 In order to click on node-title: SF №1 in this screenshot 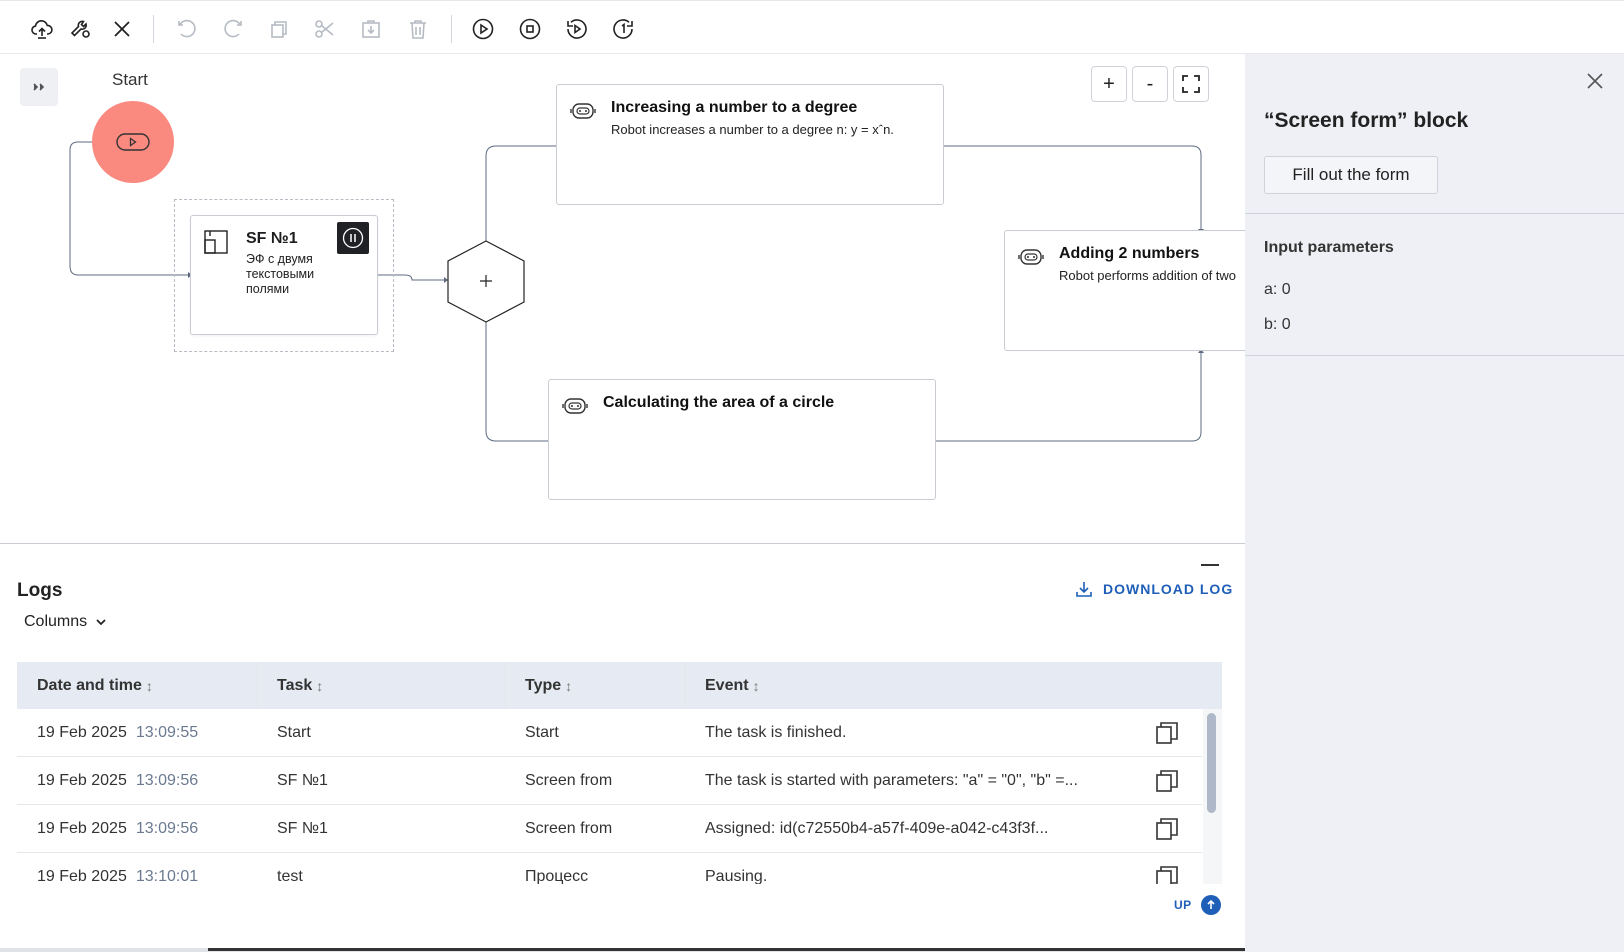, I will do `click(272, 238)`.